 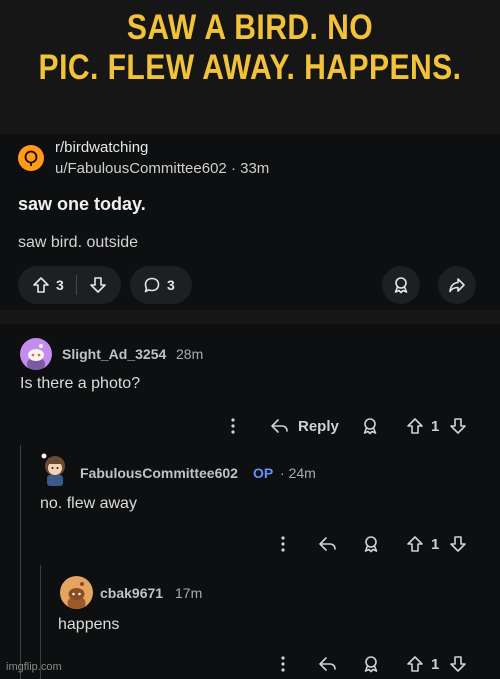 What do you see at coordinates (159, 473) in the screenshot?
I see `comment-author: FabulousCommittee602` at bounding box center [159, 473].